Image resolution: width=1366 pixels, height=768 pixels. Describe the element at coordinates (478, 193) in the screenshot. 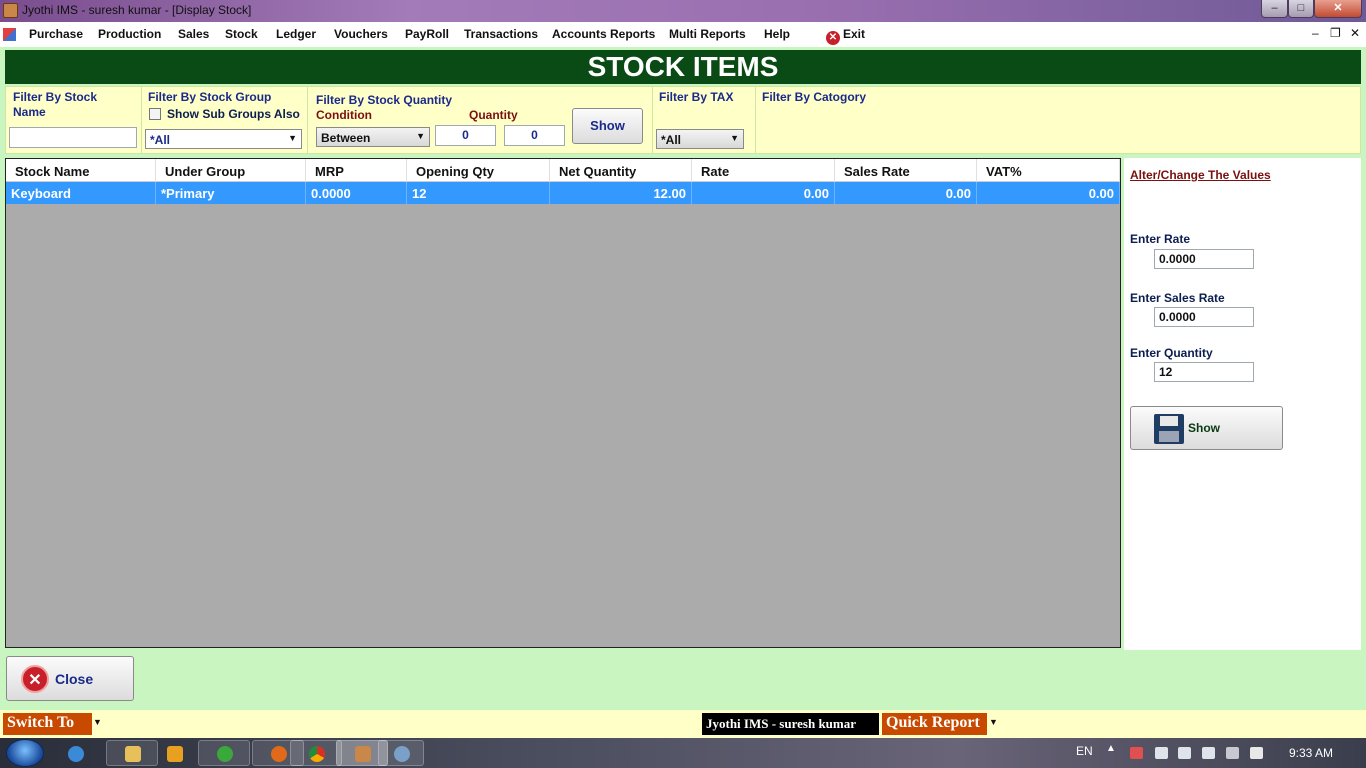

I see `cell-opening-qty: 12` at that location.